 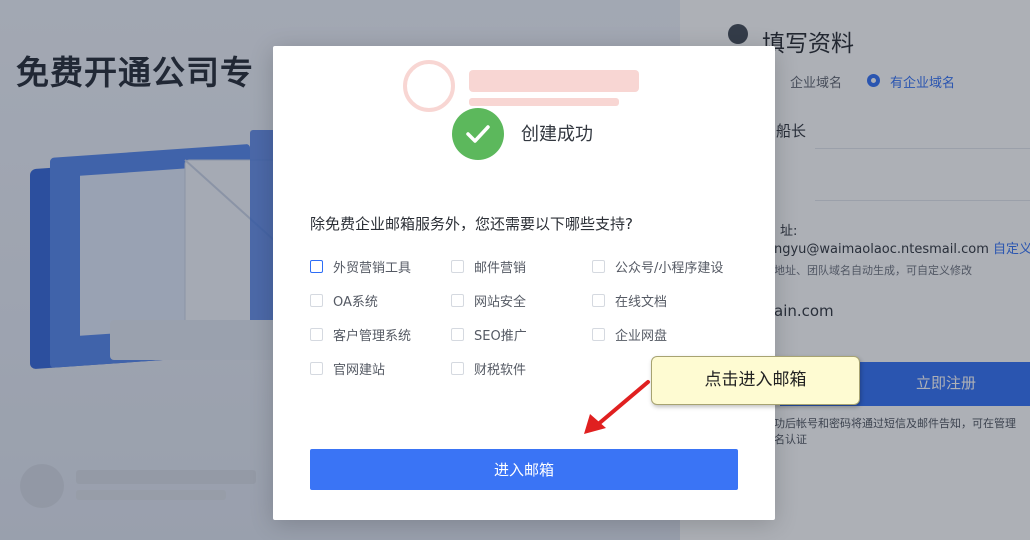 I want to click on annotation-callout: 点击进入邮箱, so click(x=755, y=380).